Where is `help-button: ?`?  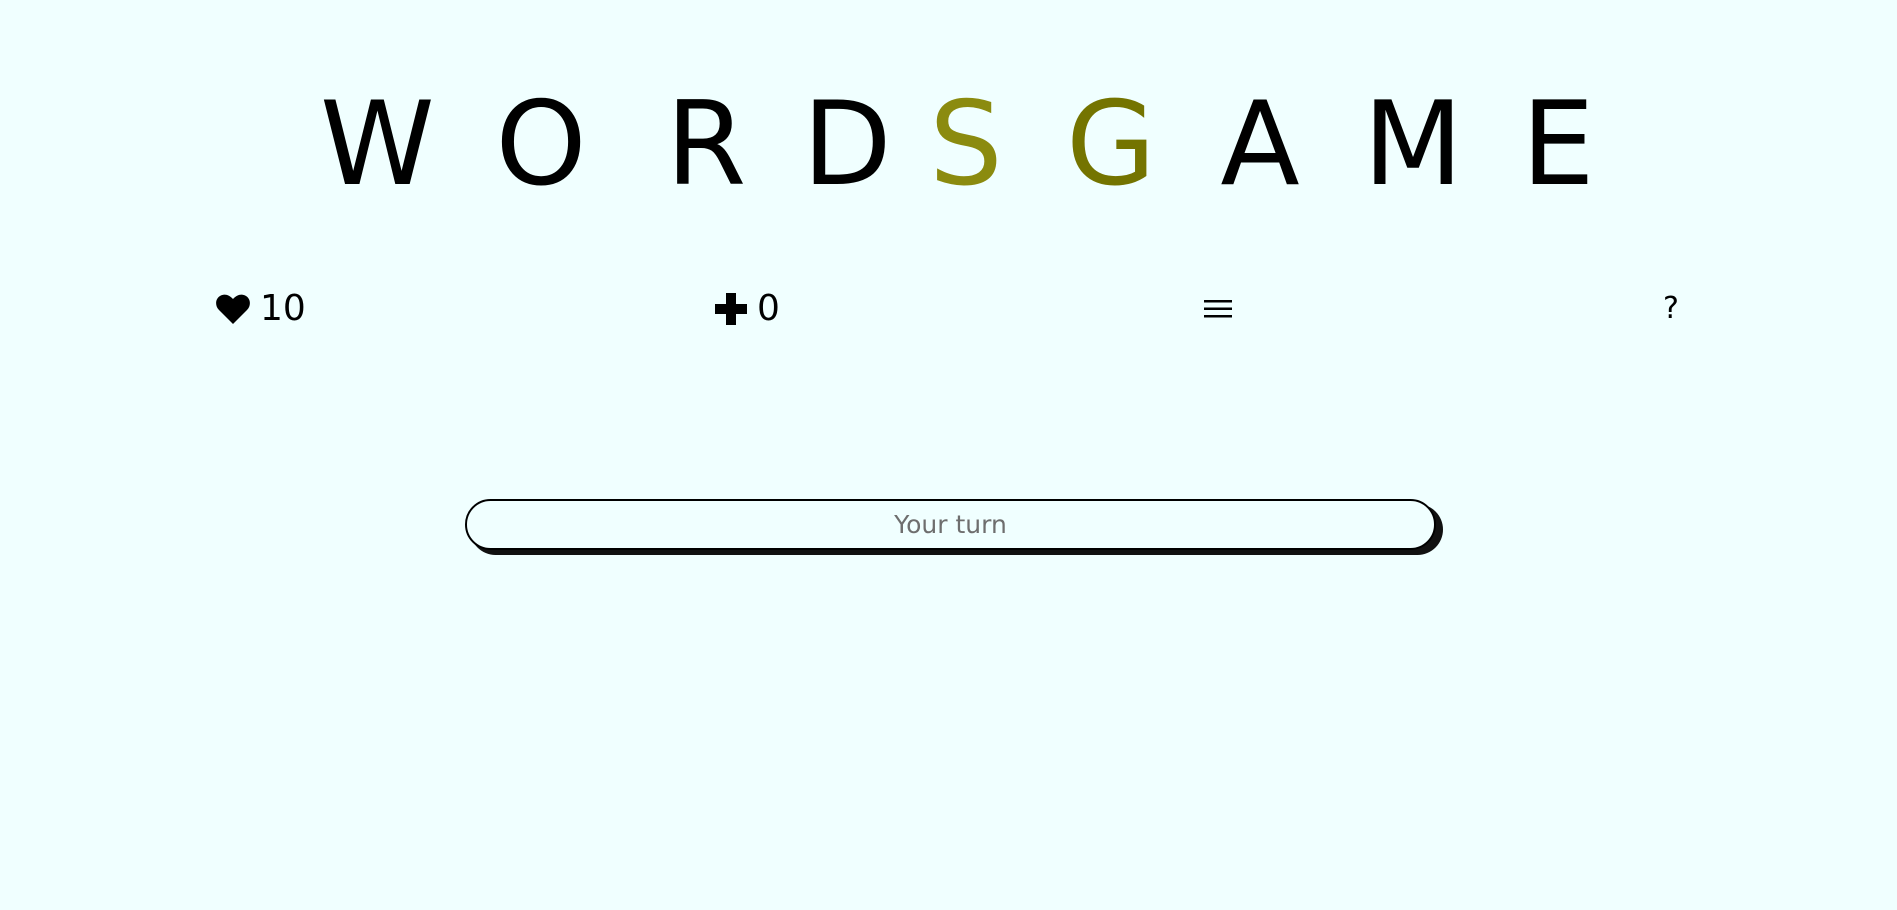 help-button: ? is located at coordinates (1671, 309).